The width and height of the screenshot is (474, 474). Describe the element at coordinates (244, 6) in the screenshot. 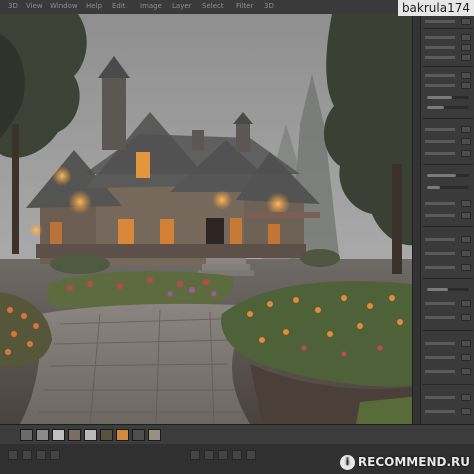

I see `menu-item-filter: Filter` at that location.